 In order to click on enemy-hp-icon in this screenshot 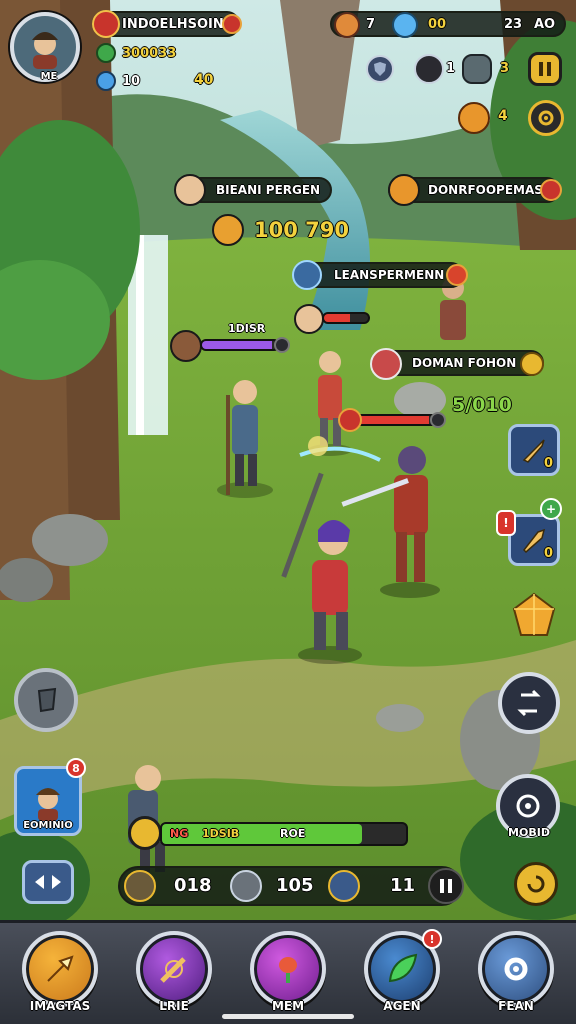, I will do `click(350, 420)`.